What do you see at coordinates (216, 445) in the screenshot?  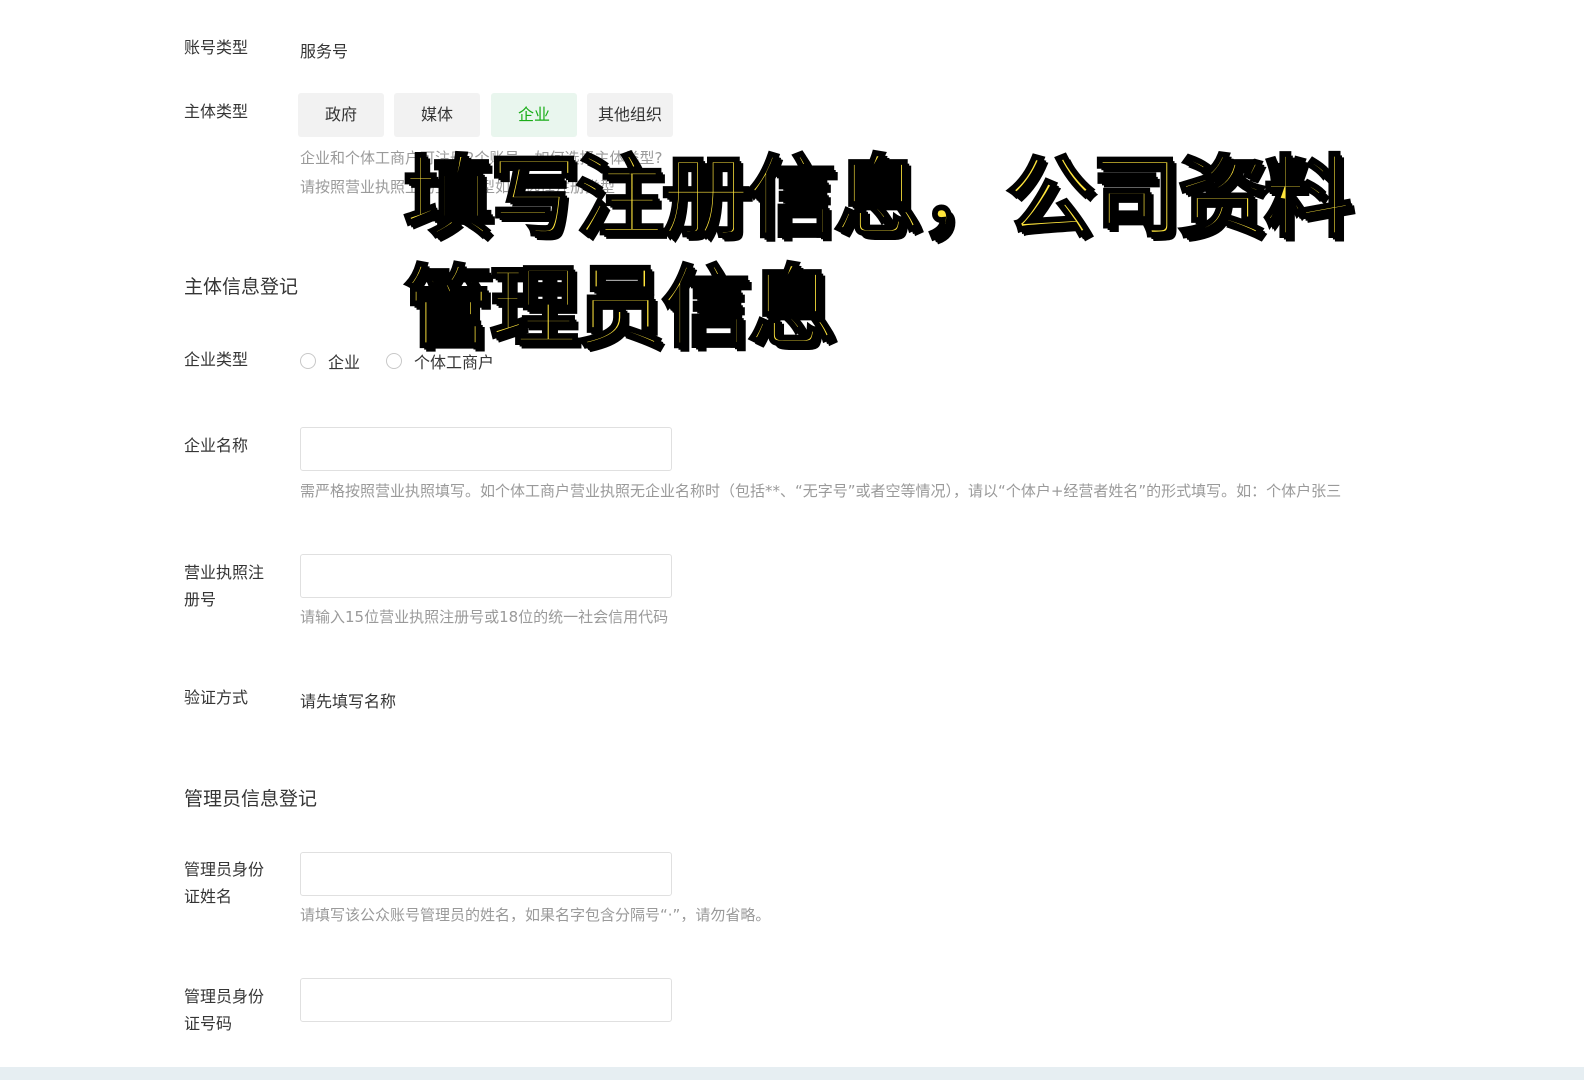 I see `enterprise-name-label: 企业名称` at bounding box center [216, 445].